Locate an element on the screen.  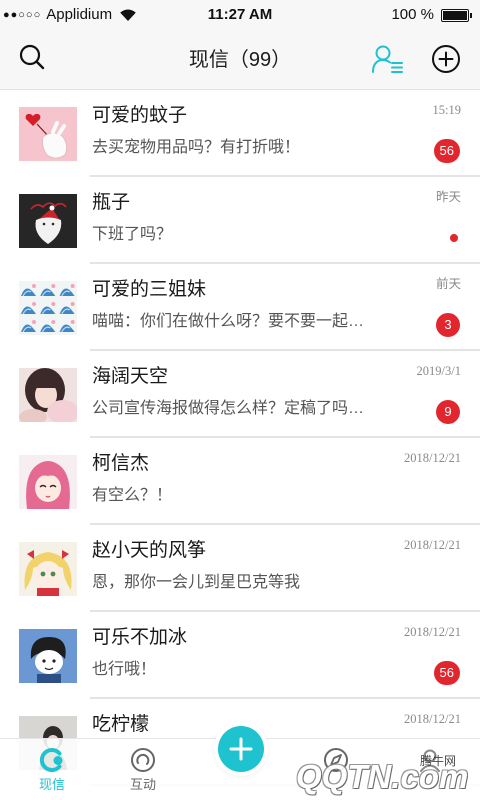
message-time: 2019/3/1 is located at coordinates (438, 371).